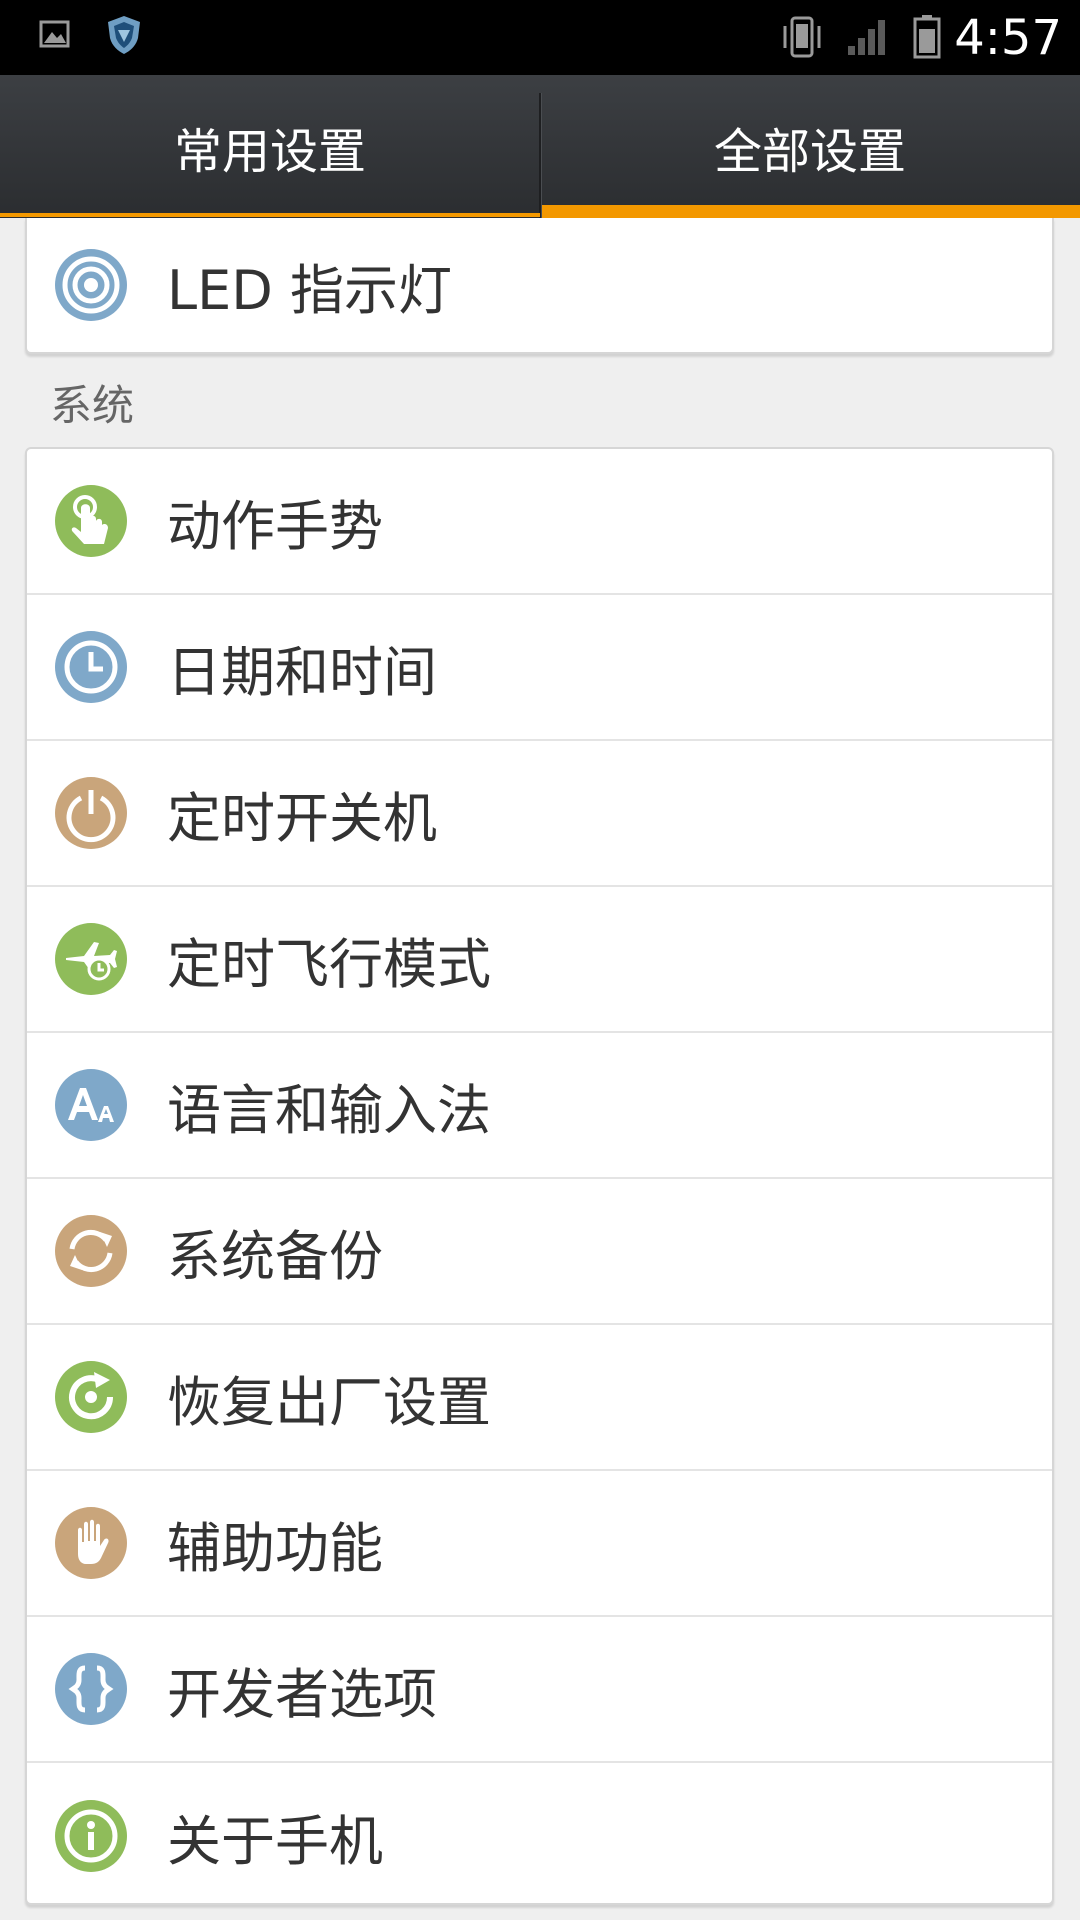 Image resolution: width=1080 pixels, height=1920 pixels. What do you see at coordinates (540, 37) in the screenshot?
I see `status-bar: 4:57` at bounding box center [540, 37].